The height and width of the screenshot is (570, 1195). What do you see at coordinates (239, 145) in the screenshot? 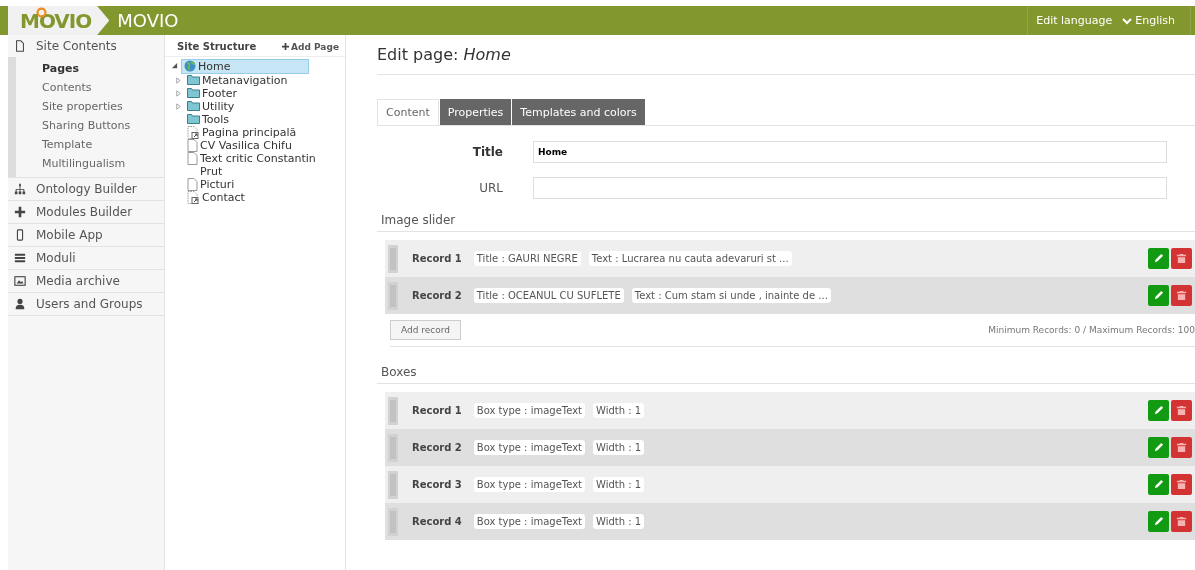
I see `tree-item: CV Vasilica Chifu` at bounding box center [239, 145].